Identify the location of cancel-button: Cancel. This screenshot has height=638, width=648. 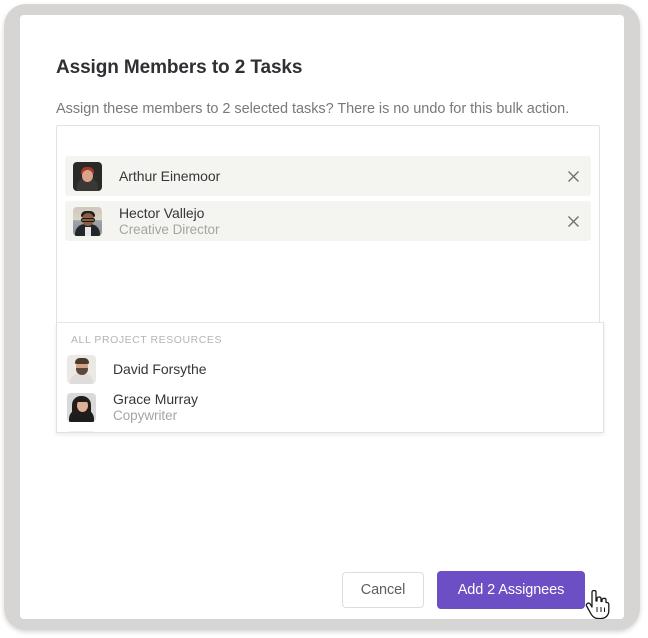
(383, 590).